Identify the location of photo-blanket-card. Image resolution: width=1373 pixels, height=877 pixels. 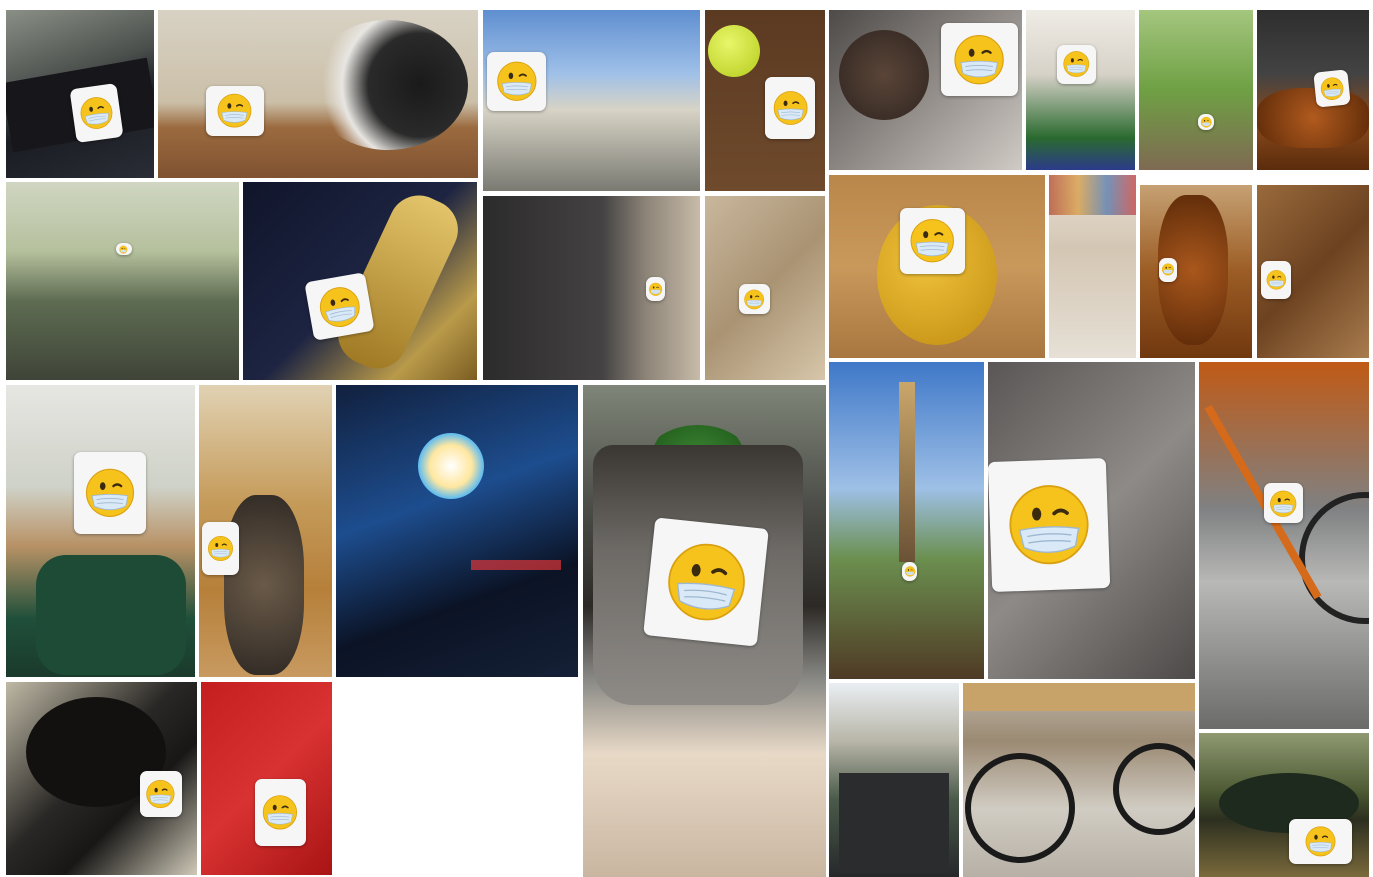
(1091, 520).